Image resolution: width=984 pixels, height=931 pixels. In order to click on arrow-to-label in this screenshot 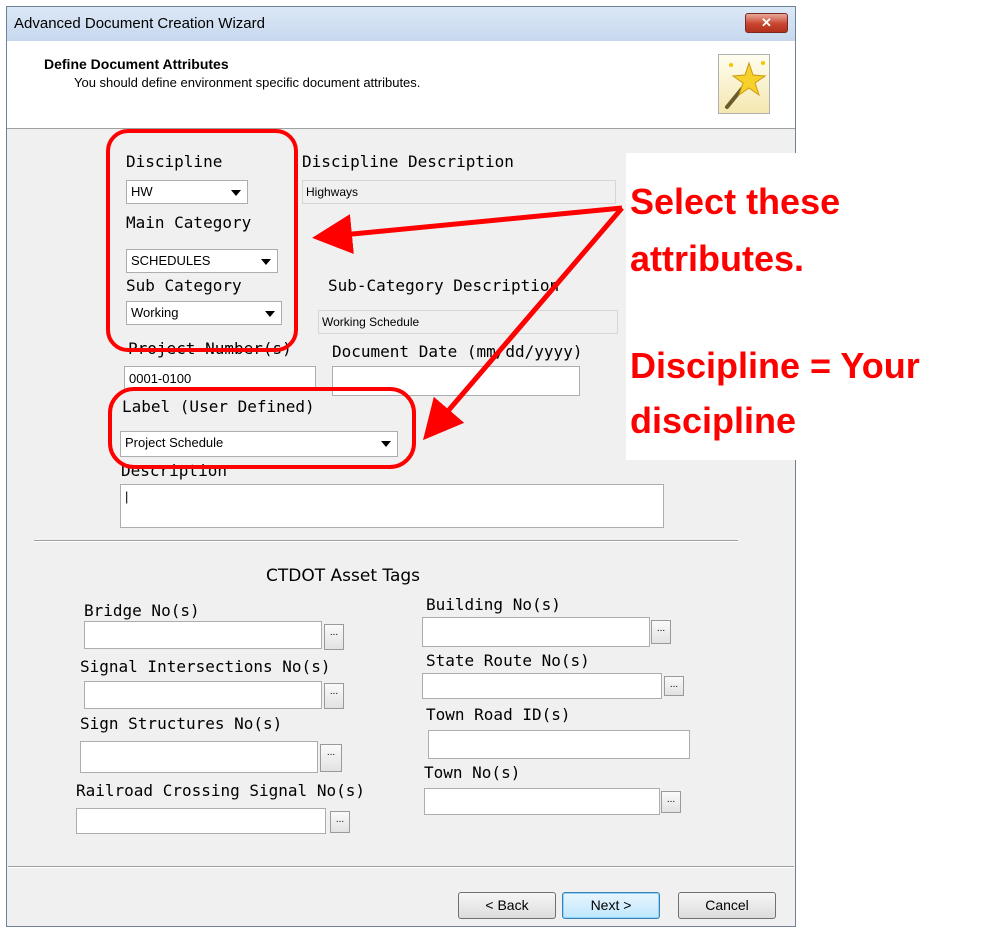, I will do `click(523, 323)`.